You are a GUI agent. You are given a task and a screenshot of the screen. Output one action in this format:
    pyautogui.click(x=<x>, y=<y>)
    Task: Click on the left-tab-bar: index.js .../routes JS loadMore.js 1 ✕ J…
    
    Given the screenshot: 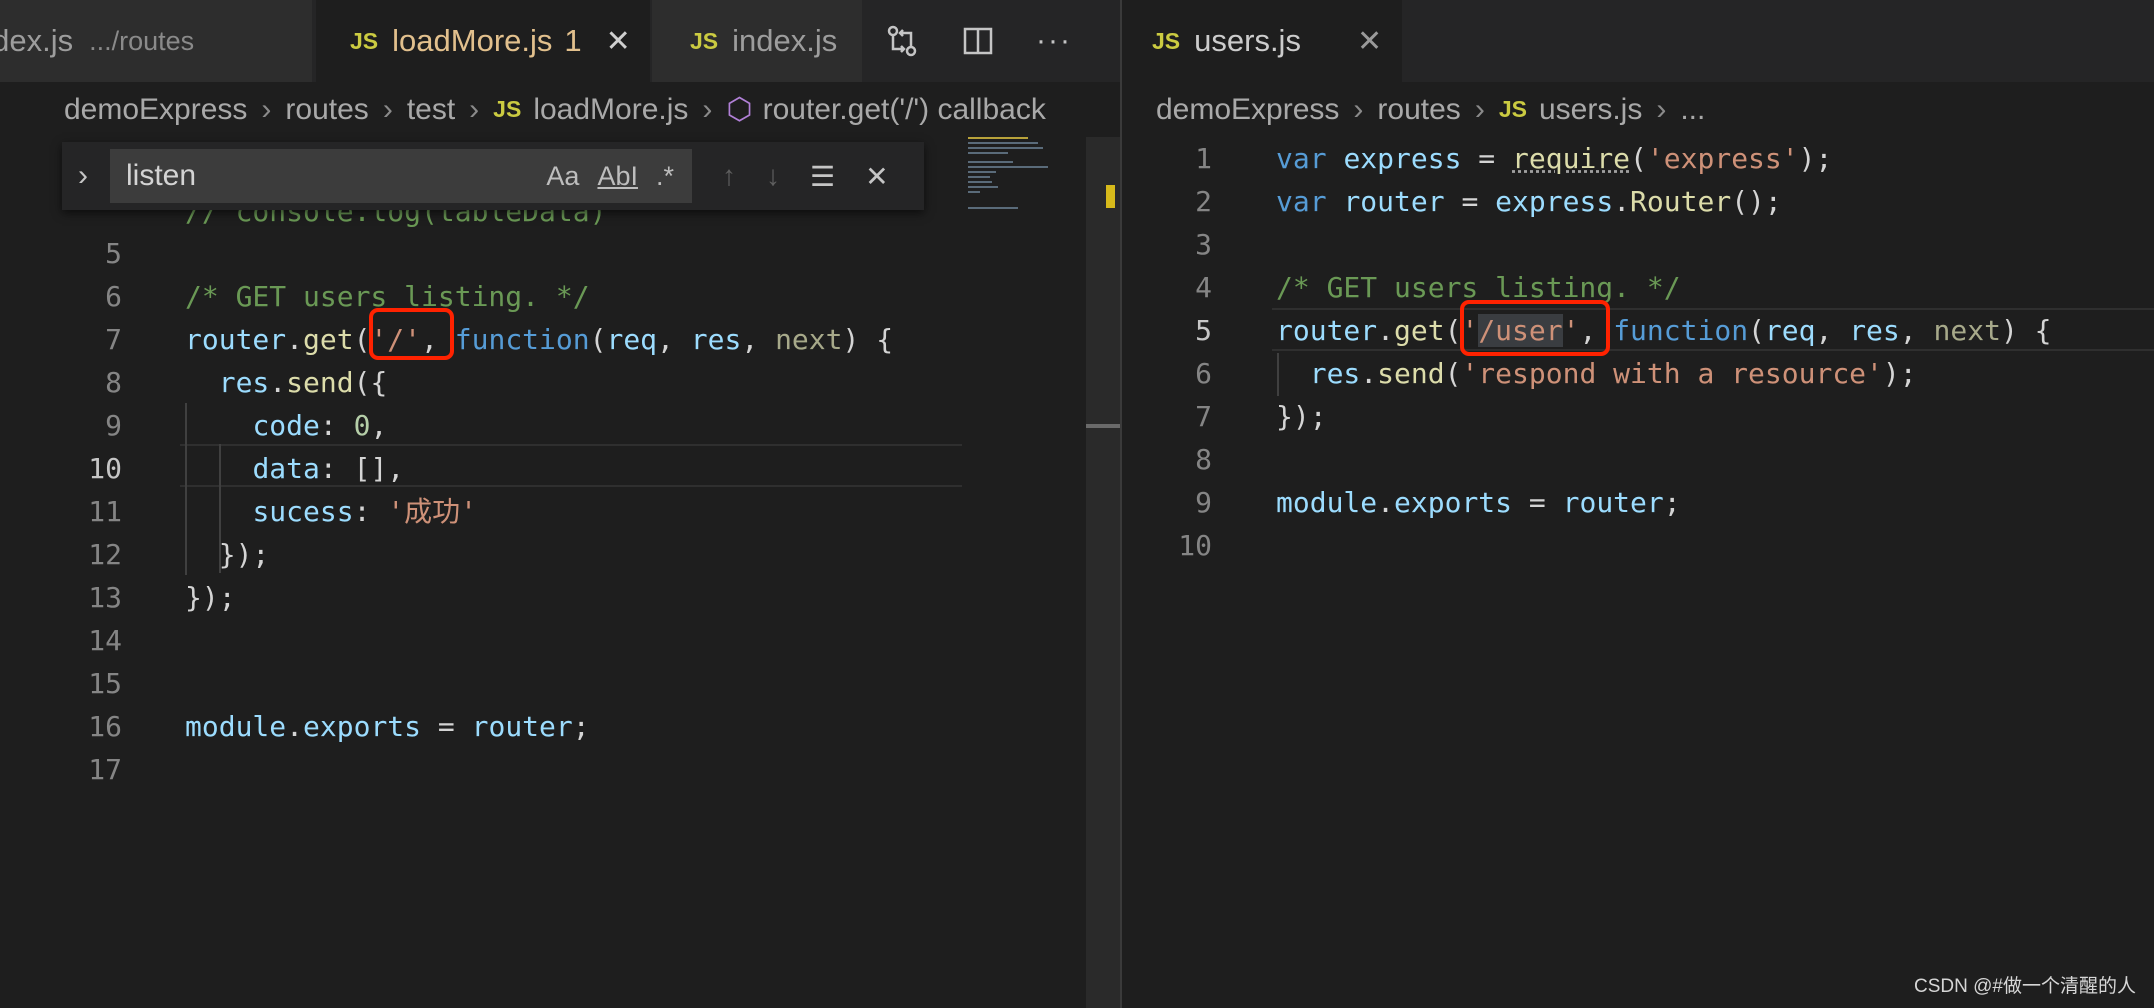 What is the action you would take?
    pyautogui.click(x=560, y=41)
    